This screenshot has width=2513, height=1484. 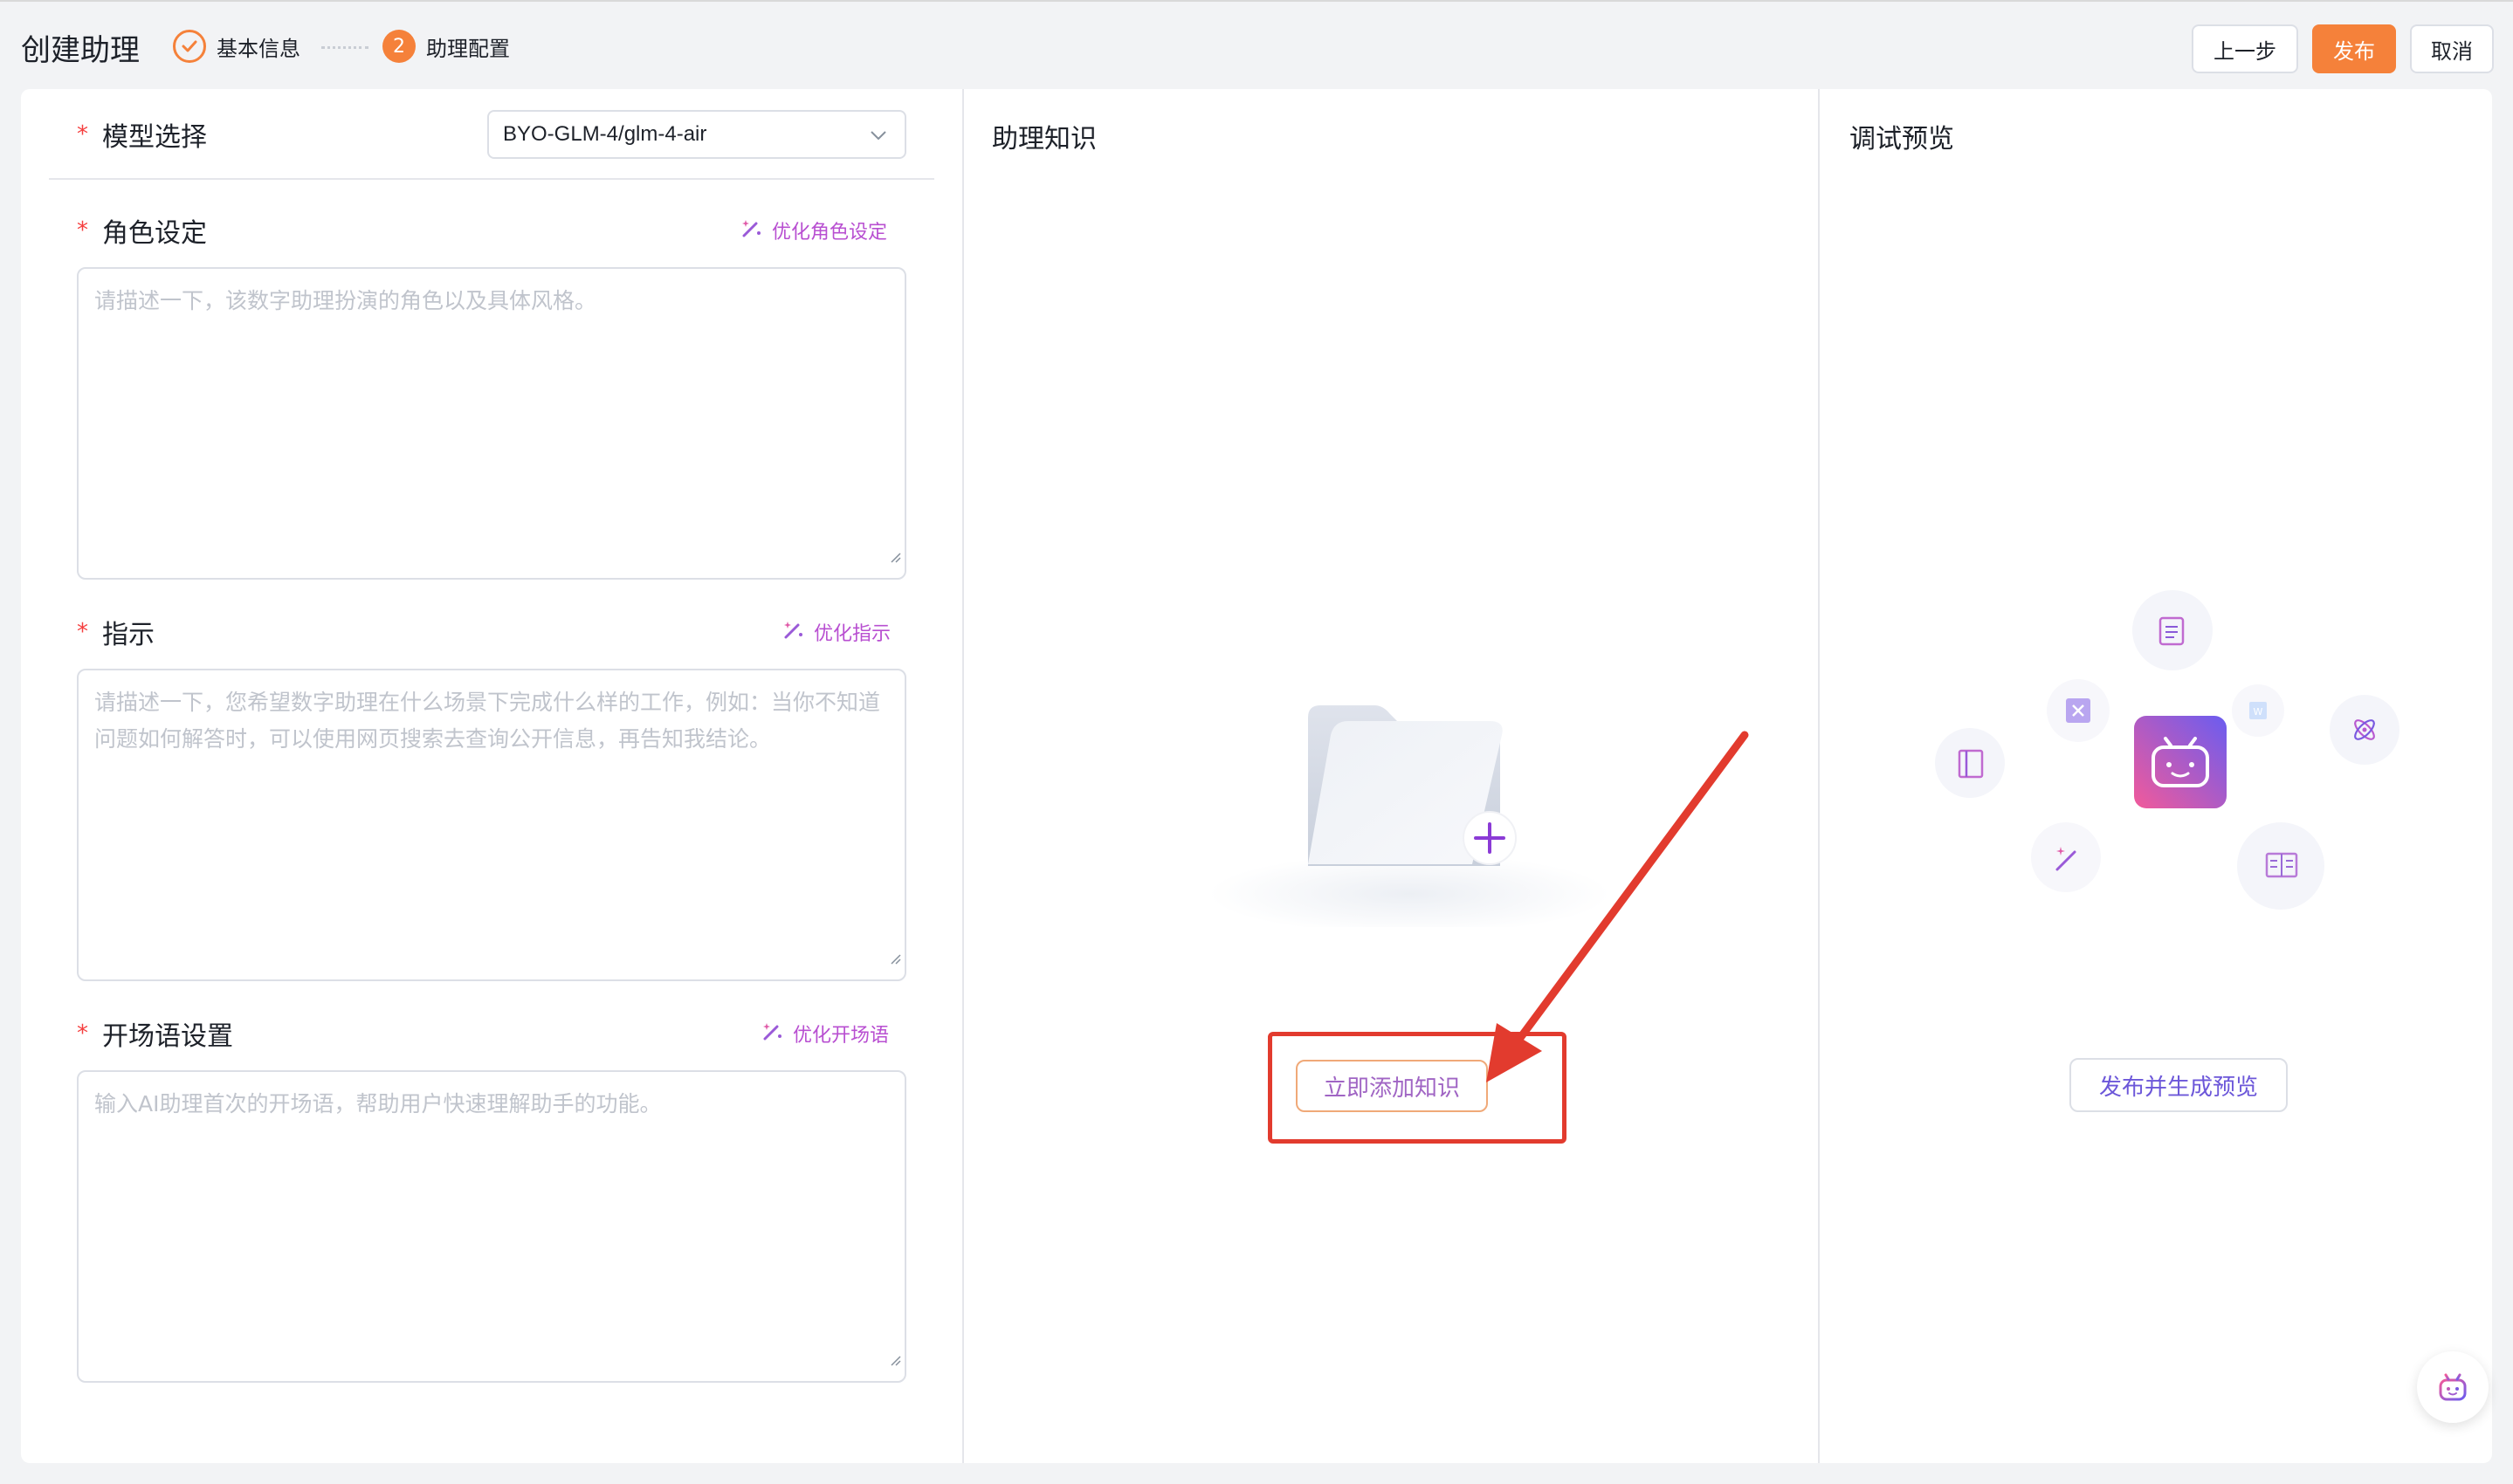 What do you see at coordinates (142, 137) in the screenshot?
I see `model-label: * 模型选择` at bounding box center [142, 137].